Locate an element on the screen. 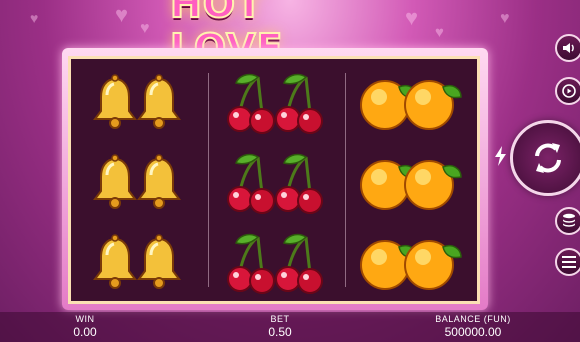 The image size is (580, 342). balance-display: BALANCE (FUN) 500000.00 is located at coordinates (473, 326).